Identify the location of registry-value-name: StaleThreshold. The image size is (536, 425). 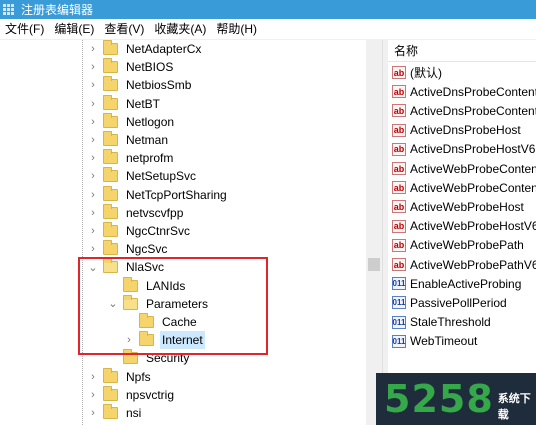
(450, 322).